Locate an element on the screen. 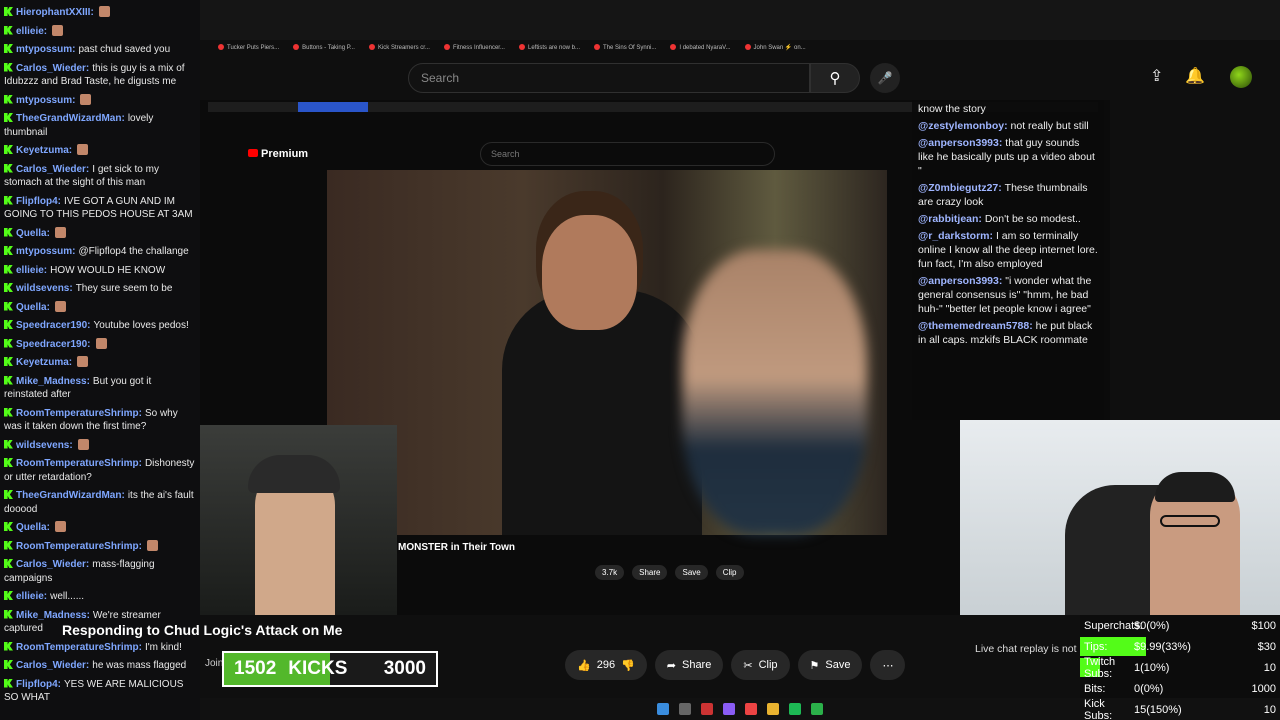 This screenshot has height=720, width=1280. search-icon: ⚲ is located at coordinates (835, 78).